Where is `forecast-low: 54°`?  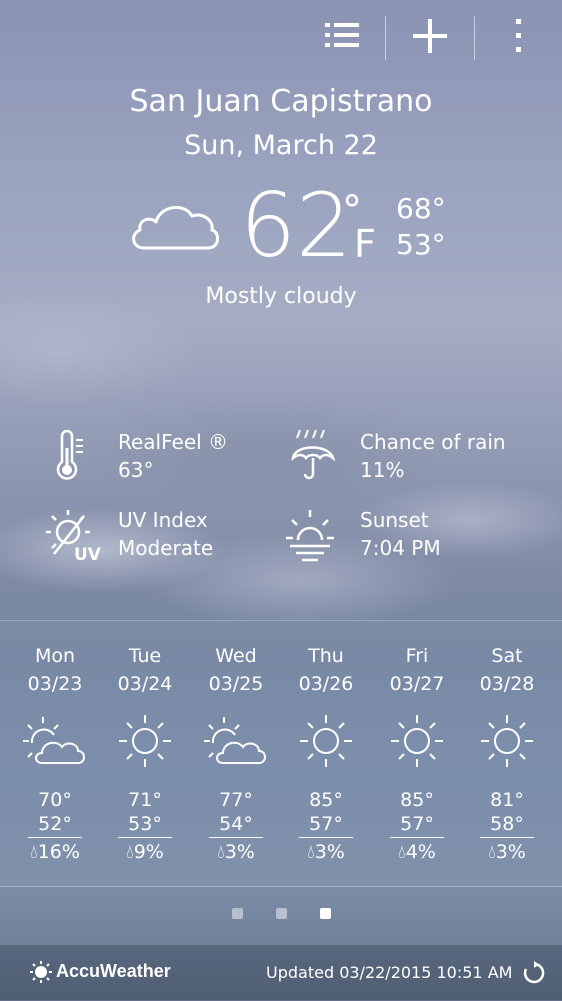
forecast-low: 54° is located at coordinates (236, 824).